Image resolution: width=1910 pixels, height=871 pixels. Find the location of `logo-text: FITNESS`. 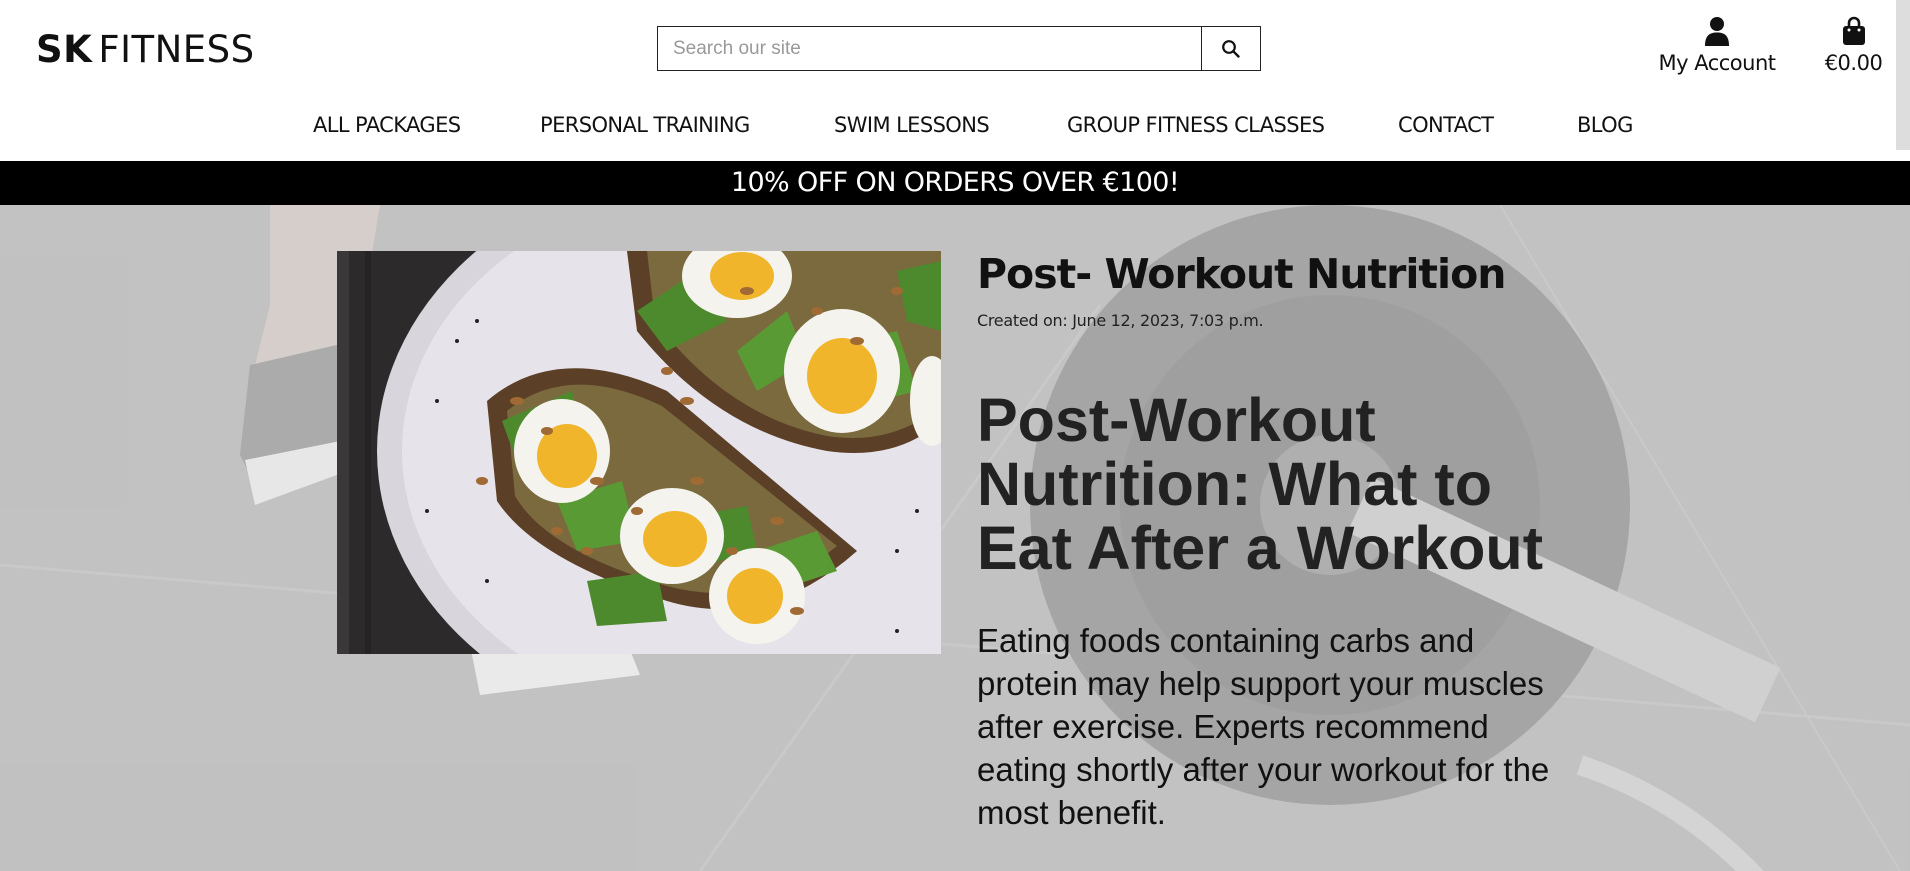

logo-text: FITNESS is located at coordinates (176, 49).